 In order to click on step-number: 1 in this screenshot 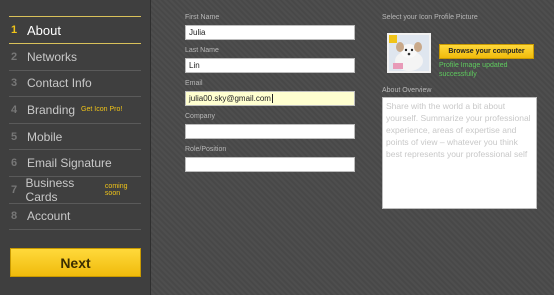, I will do `click(14, 30)`.